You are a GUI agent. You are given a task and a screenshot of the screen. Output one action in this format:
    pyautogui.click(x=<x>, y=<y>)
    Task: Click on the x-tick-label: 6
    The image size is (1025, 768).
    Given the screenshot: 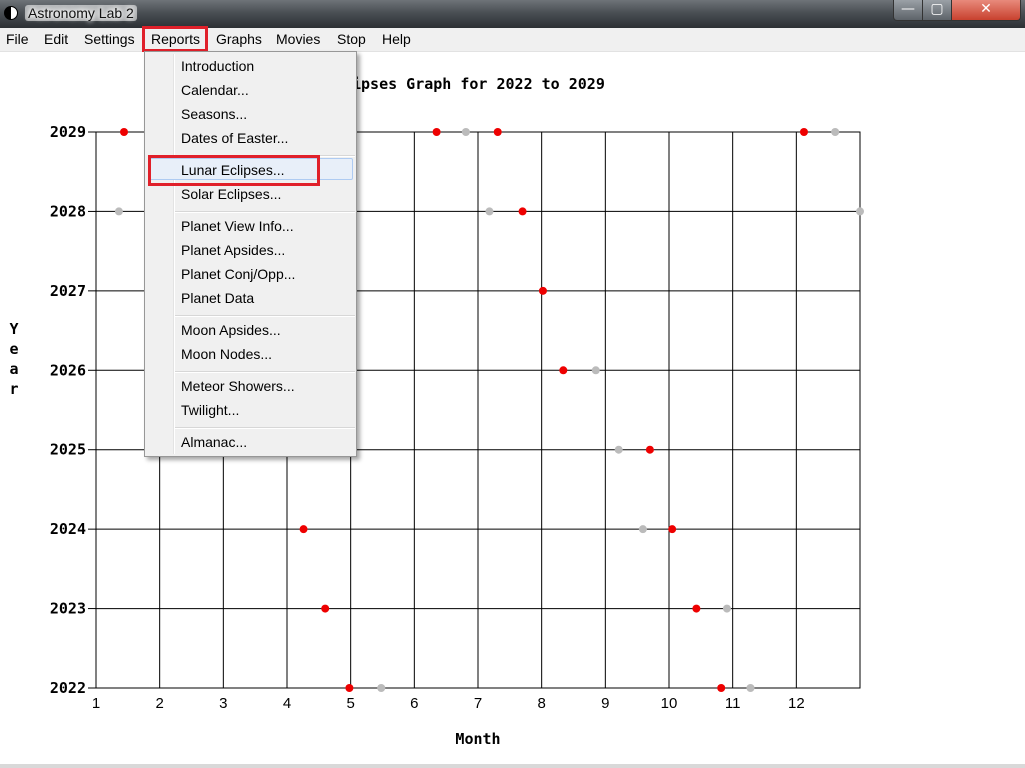 What is the action you would take?
    pyautogui.click(x=414, y=703)
    